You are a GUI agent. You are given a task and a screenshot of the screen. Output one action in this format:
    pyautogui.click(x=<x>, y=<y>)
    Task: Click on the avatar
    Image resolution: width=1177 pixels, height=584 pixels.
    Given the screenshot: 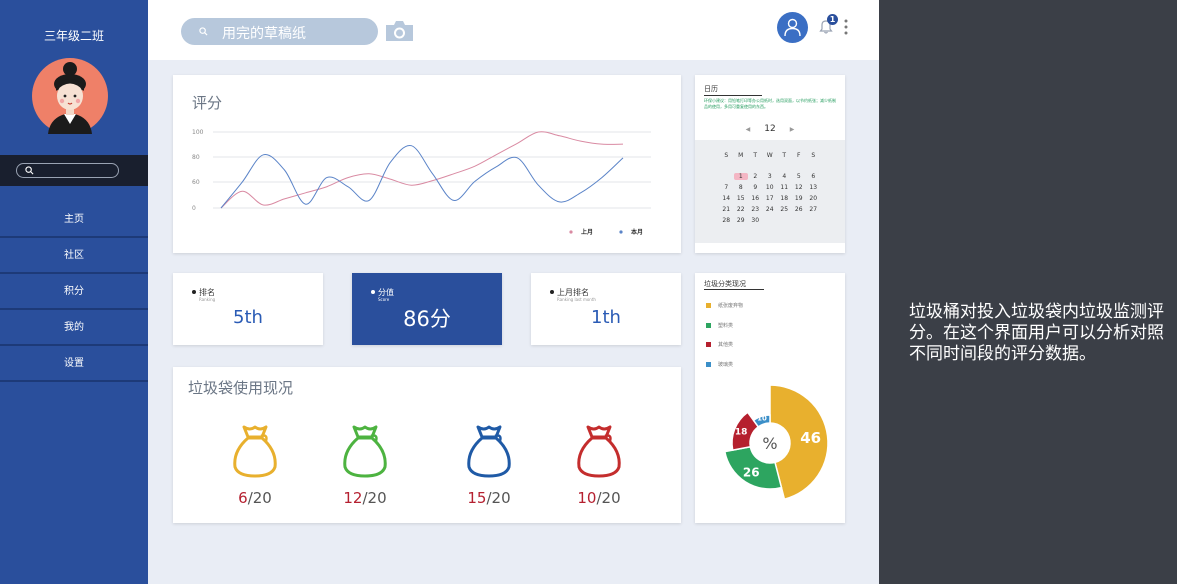 What is the action you would take?
    pyautogui.click(x=70, y=96)
    